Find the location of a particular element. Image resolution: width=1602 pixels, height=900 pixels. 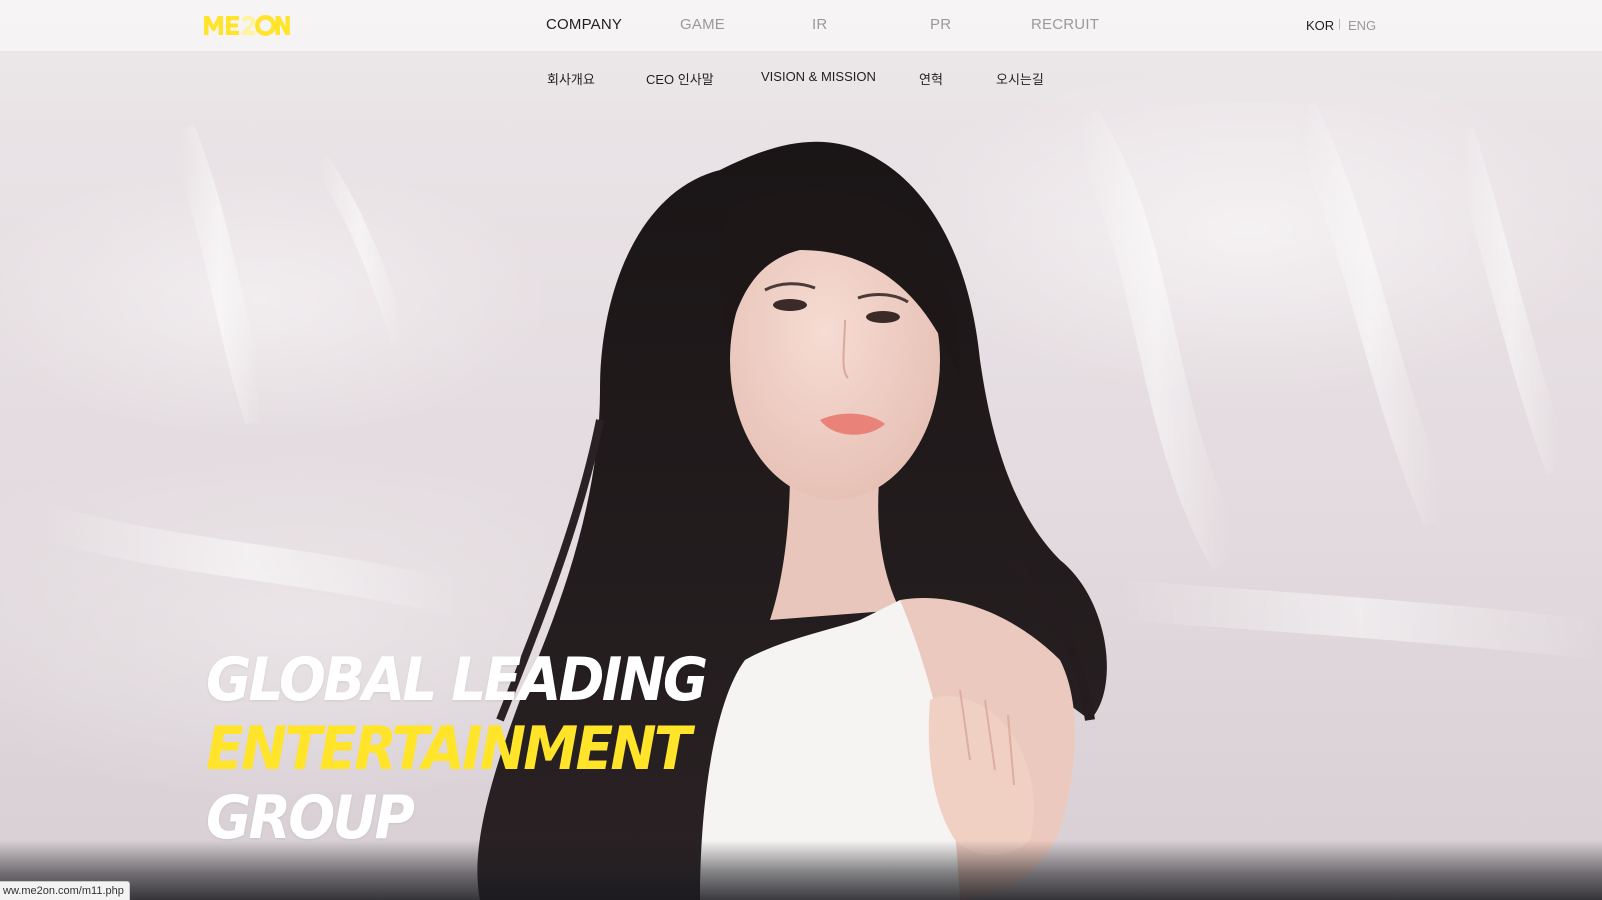

headline-line-1: GLOBAL LEADING is located at coordinates (457, 680).